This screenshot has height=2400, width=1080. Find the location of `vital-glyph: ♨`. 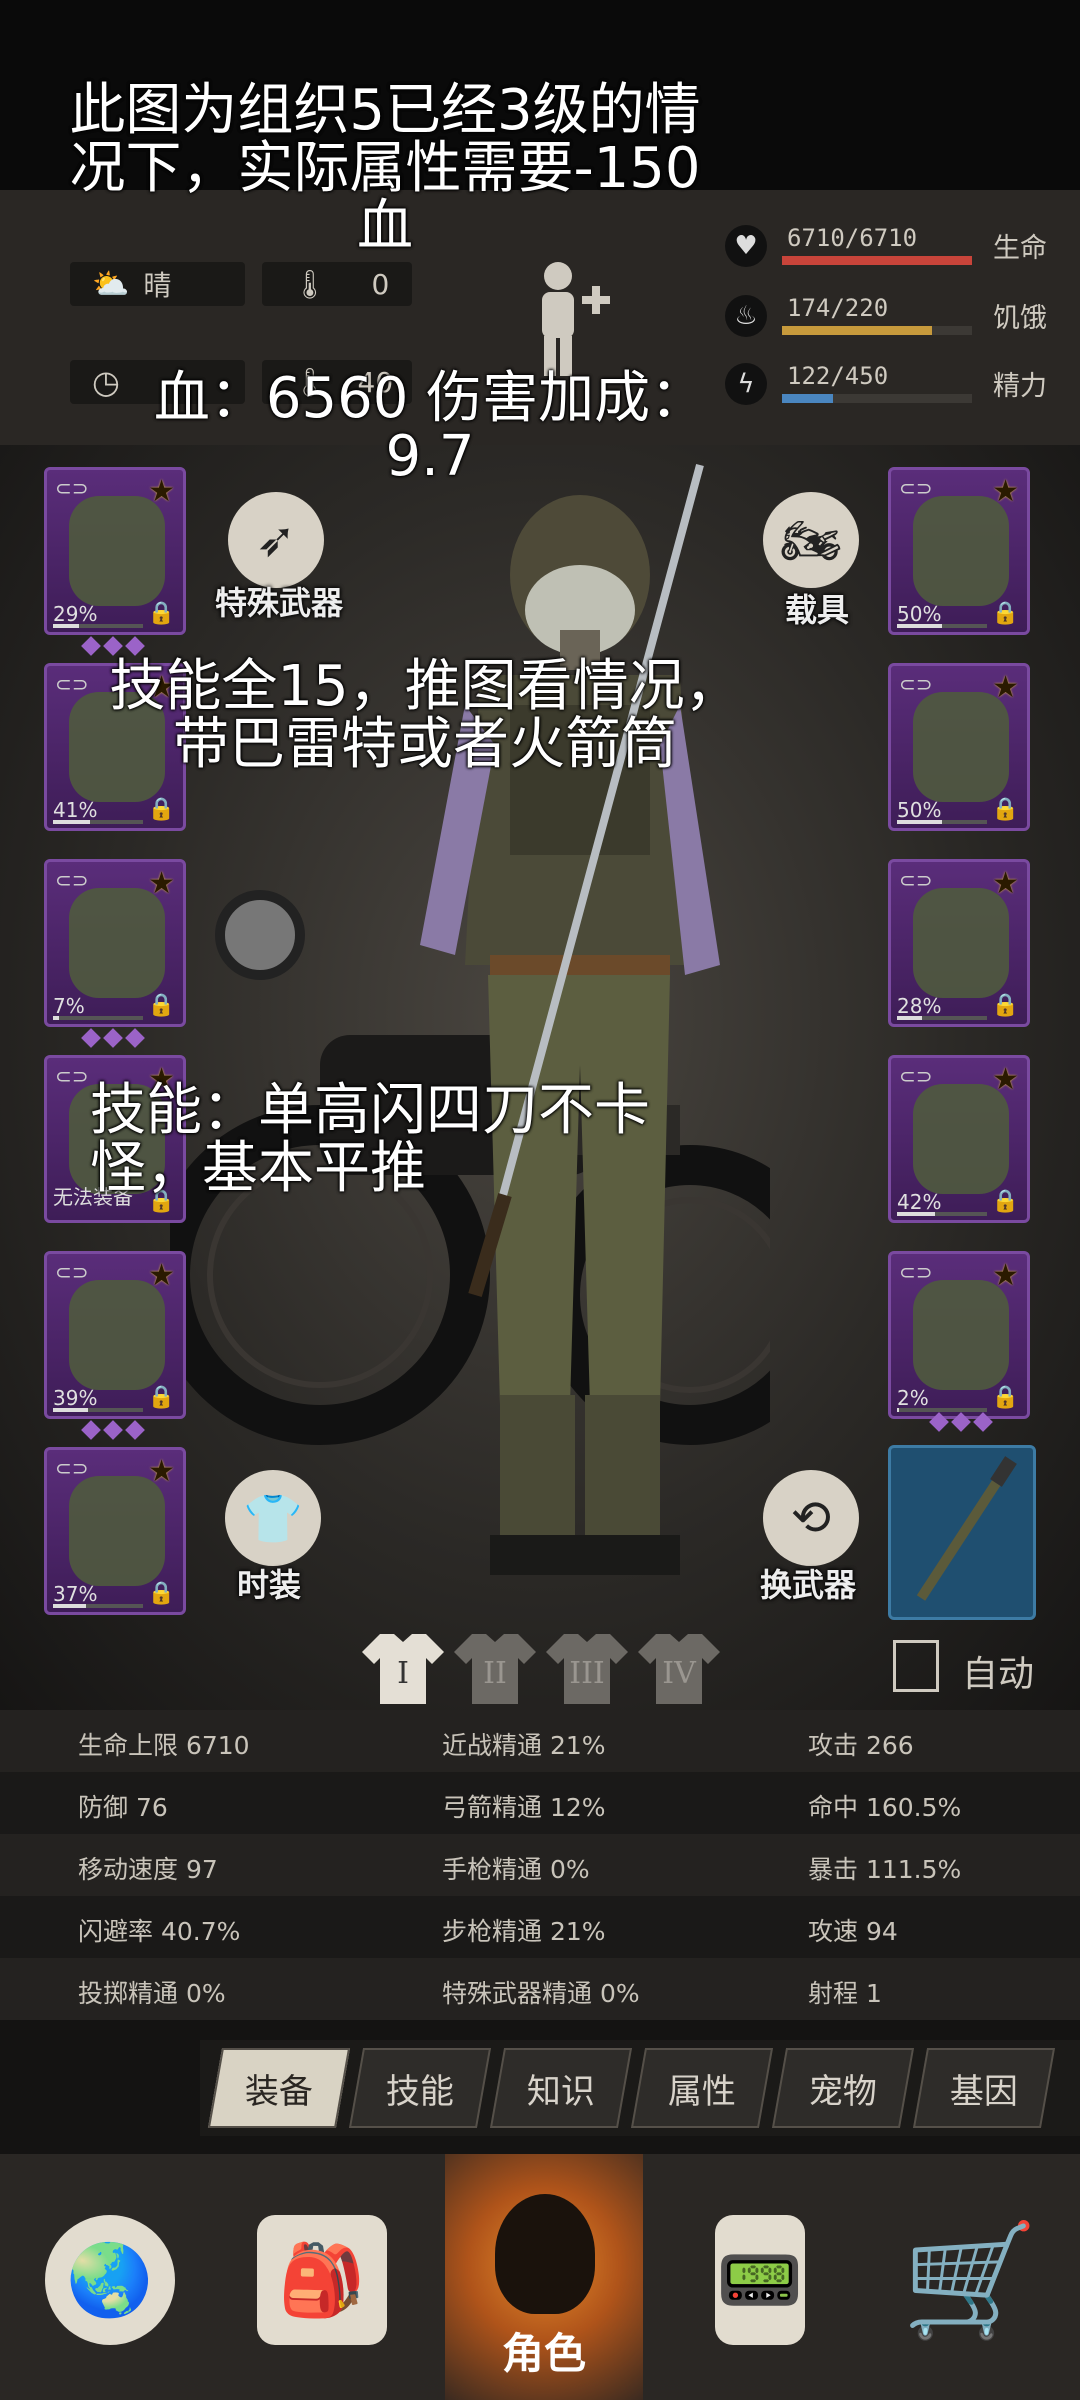

vital-glyph: ♨ is located at coordinates (746, 316).